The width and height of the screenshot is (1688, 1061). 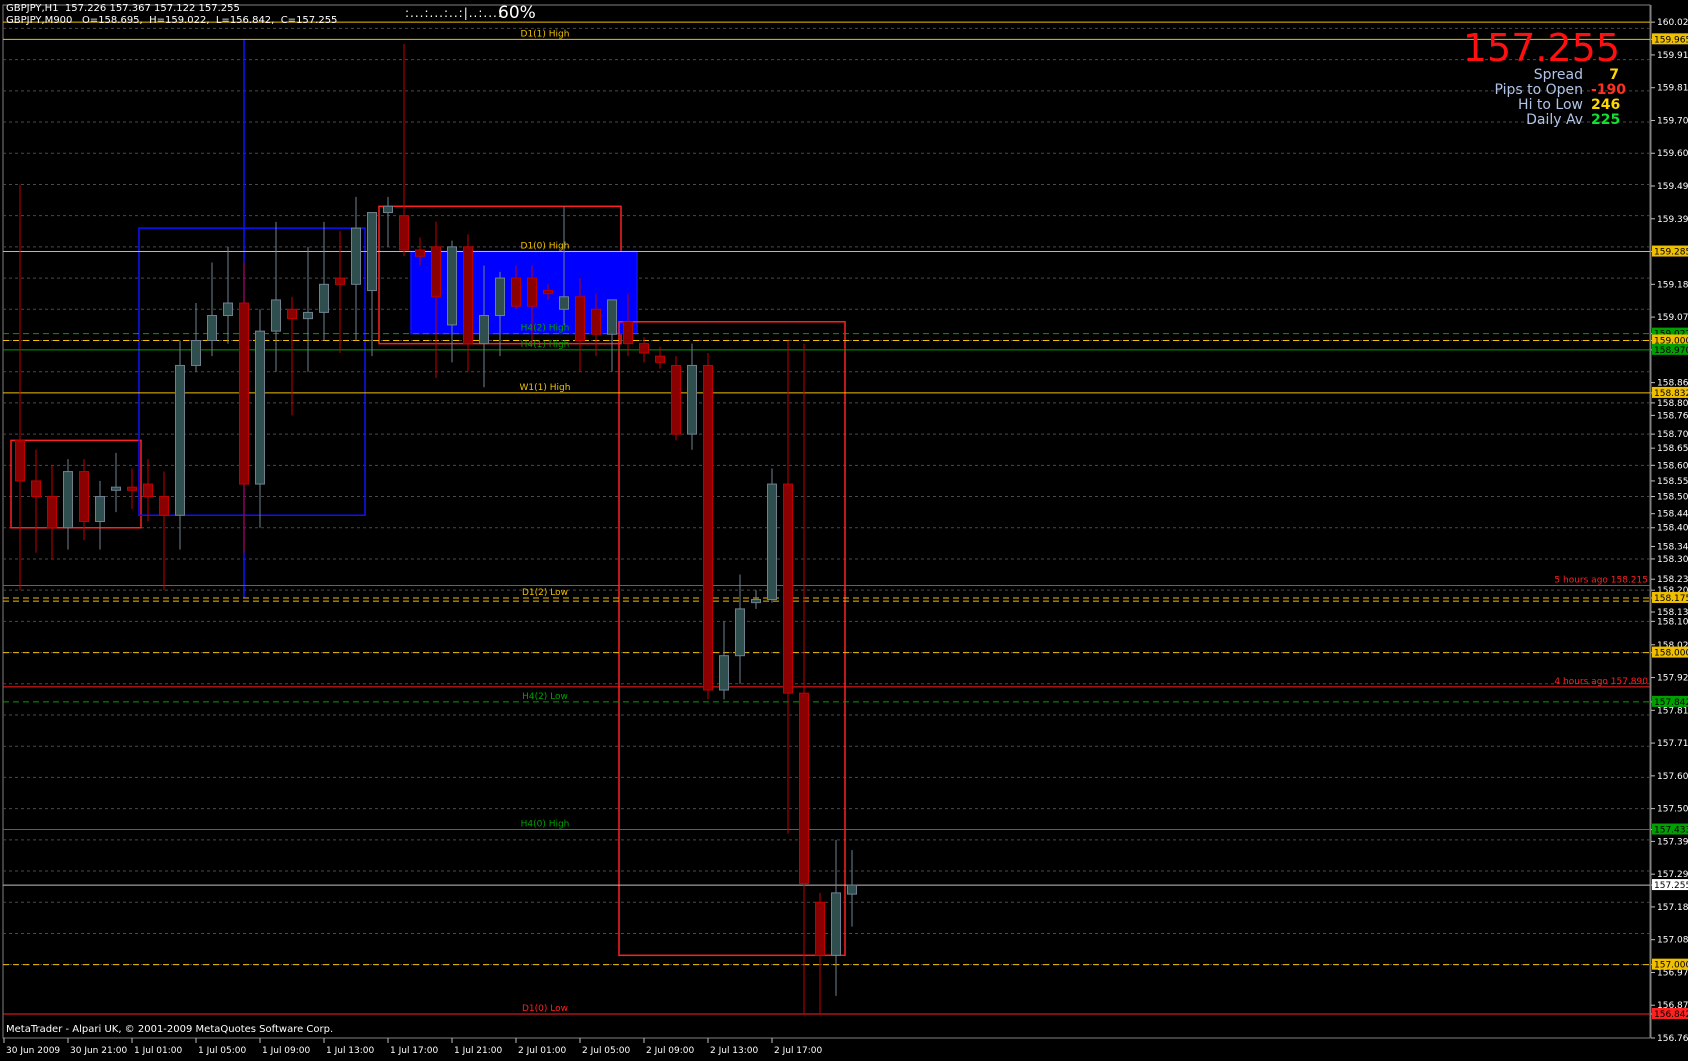 What do you see at coordinates (1672, 810) in the screenshot?
I see `price-tick-label: 157.500` at bounding box center [1672, 810].